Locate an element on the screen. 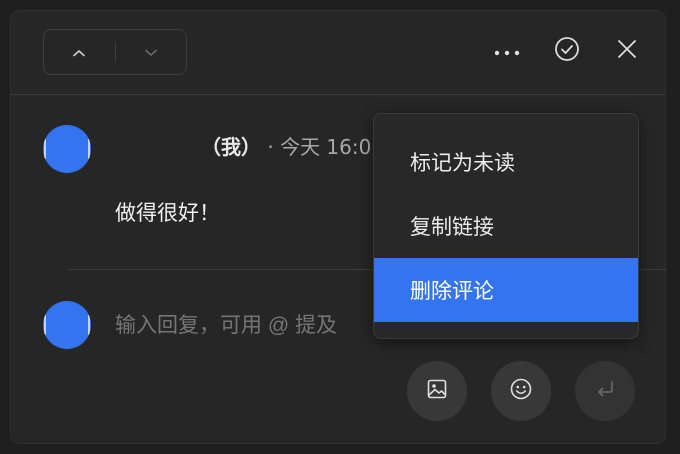 The height and width of the screenshot is (454, 680). chevron-down-icon is located at coordinates (151, 52).